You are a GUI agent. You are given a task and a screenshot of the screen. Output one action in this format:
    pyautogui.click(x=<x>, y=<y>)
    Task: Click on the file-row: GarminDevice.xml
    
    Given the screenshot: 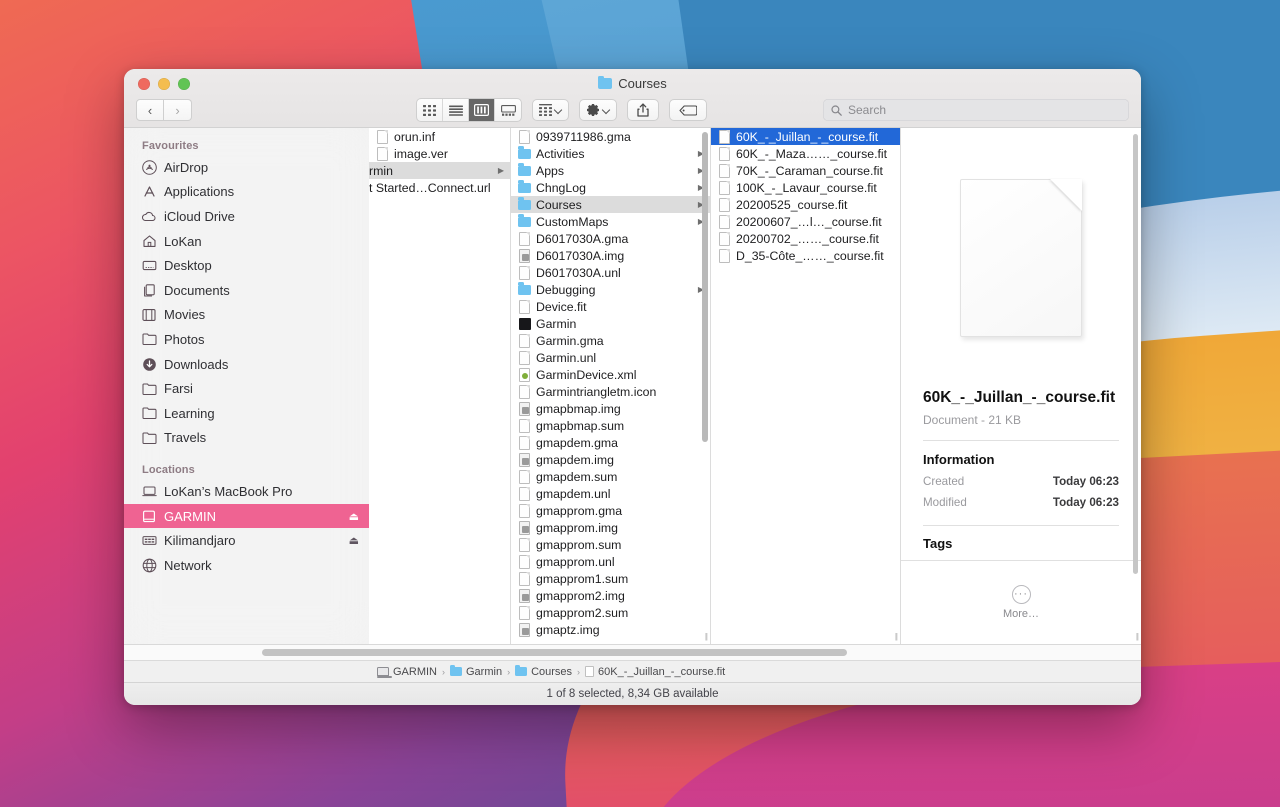 What is the action you would take?
    pyautogui.click(x=610, y=374)
    